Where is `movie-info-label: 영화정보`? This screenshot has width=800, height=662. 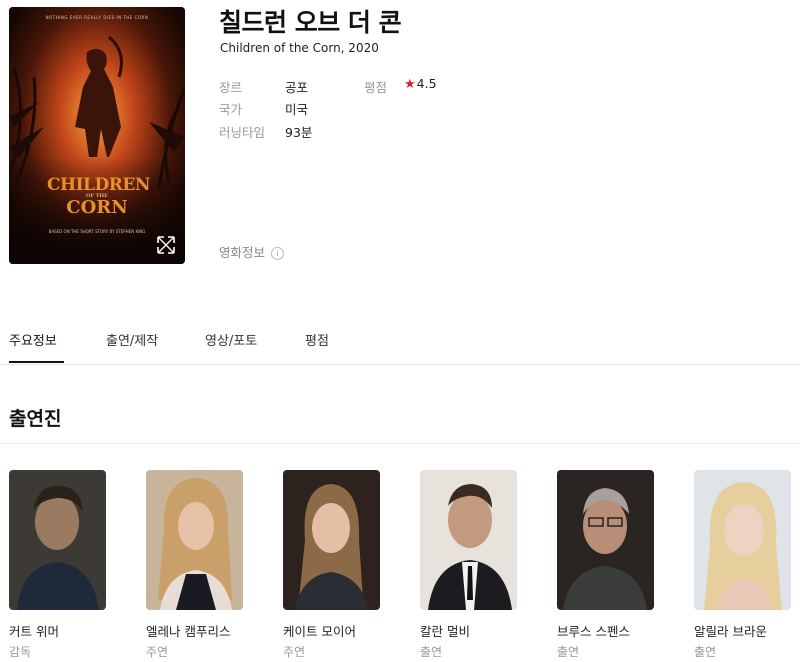
movie-info-label: 영화정보 is located at coordinates (242, 252).